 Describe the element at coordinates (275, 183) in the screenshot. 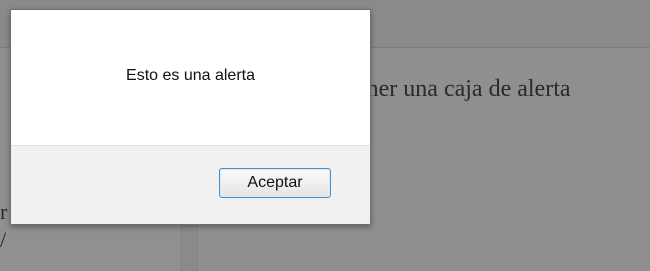

I see `accept-button: Aceptar` at that location.